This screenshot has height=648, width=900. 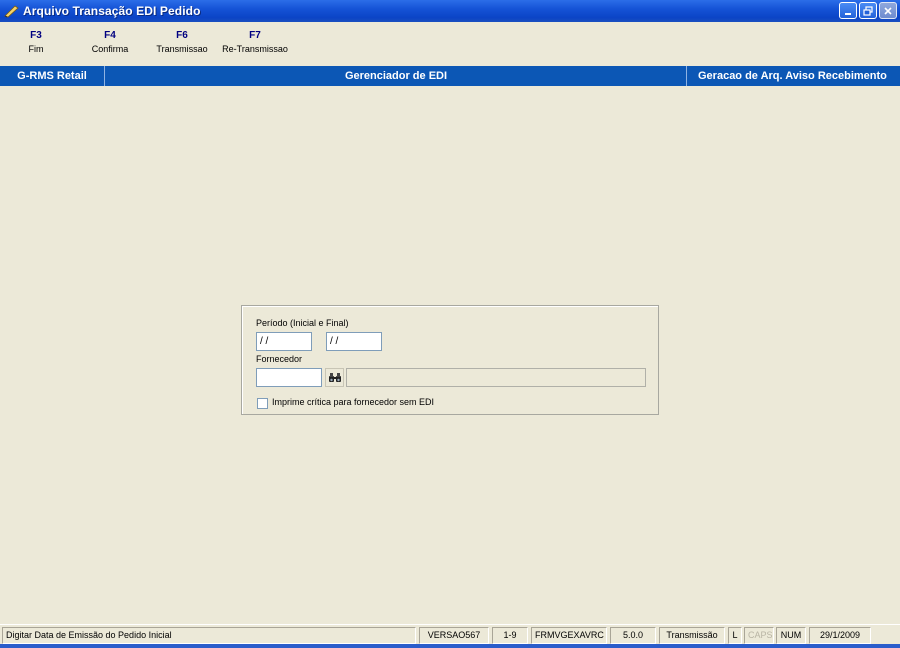 I want to click on window-controls, so click(x=868, y=10).